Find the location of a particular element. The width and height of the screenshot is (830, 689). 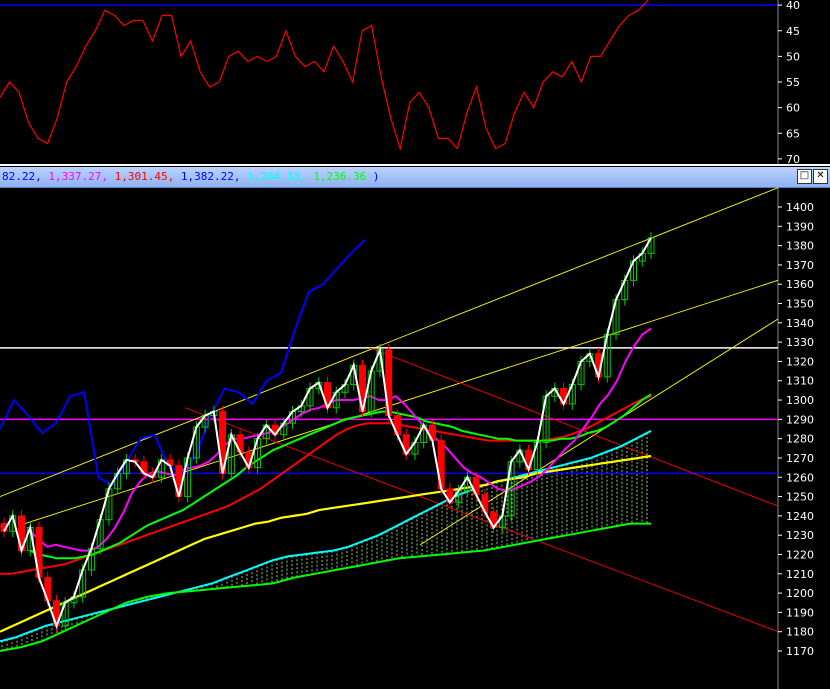

legend-value: 1,236.36 is located at coordinates (340, 176).